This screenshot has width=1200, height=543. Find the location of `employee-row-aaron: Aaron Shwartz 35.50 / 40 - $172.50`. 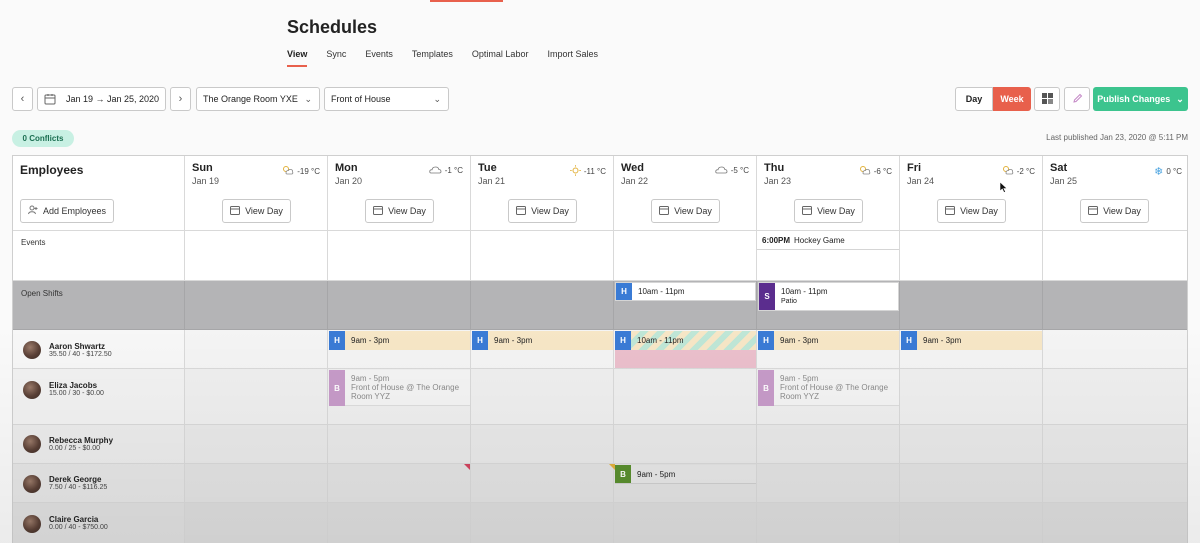

employee-row-aaron: Aaron Shwartz 35.50 / 40 - $172.50 is located at coordinates (99, 349).